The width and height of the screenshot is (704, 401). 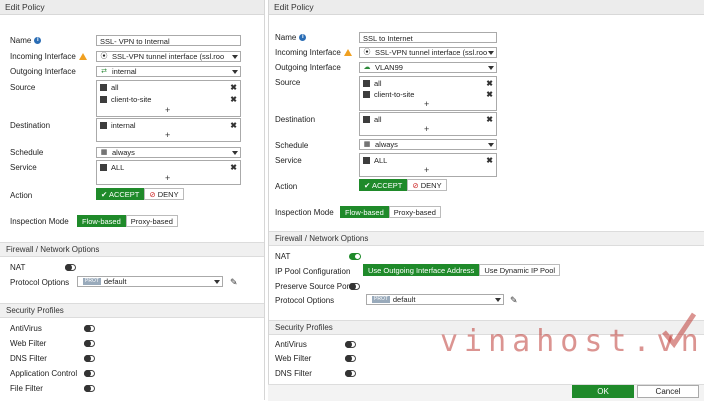 I want to click on right-preserve-label: Preserve Source Port, so click(x=313, y=286).